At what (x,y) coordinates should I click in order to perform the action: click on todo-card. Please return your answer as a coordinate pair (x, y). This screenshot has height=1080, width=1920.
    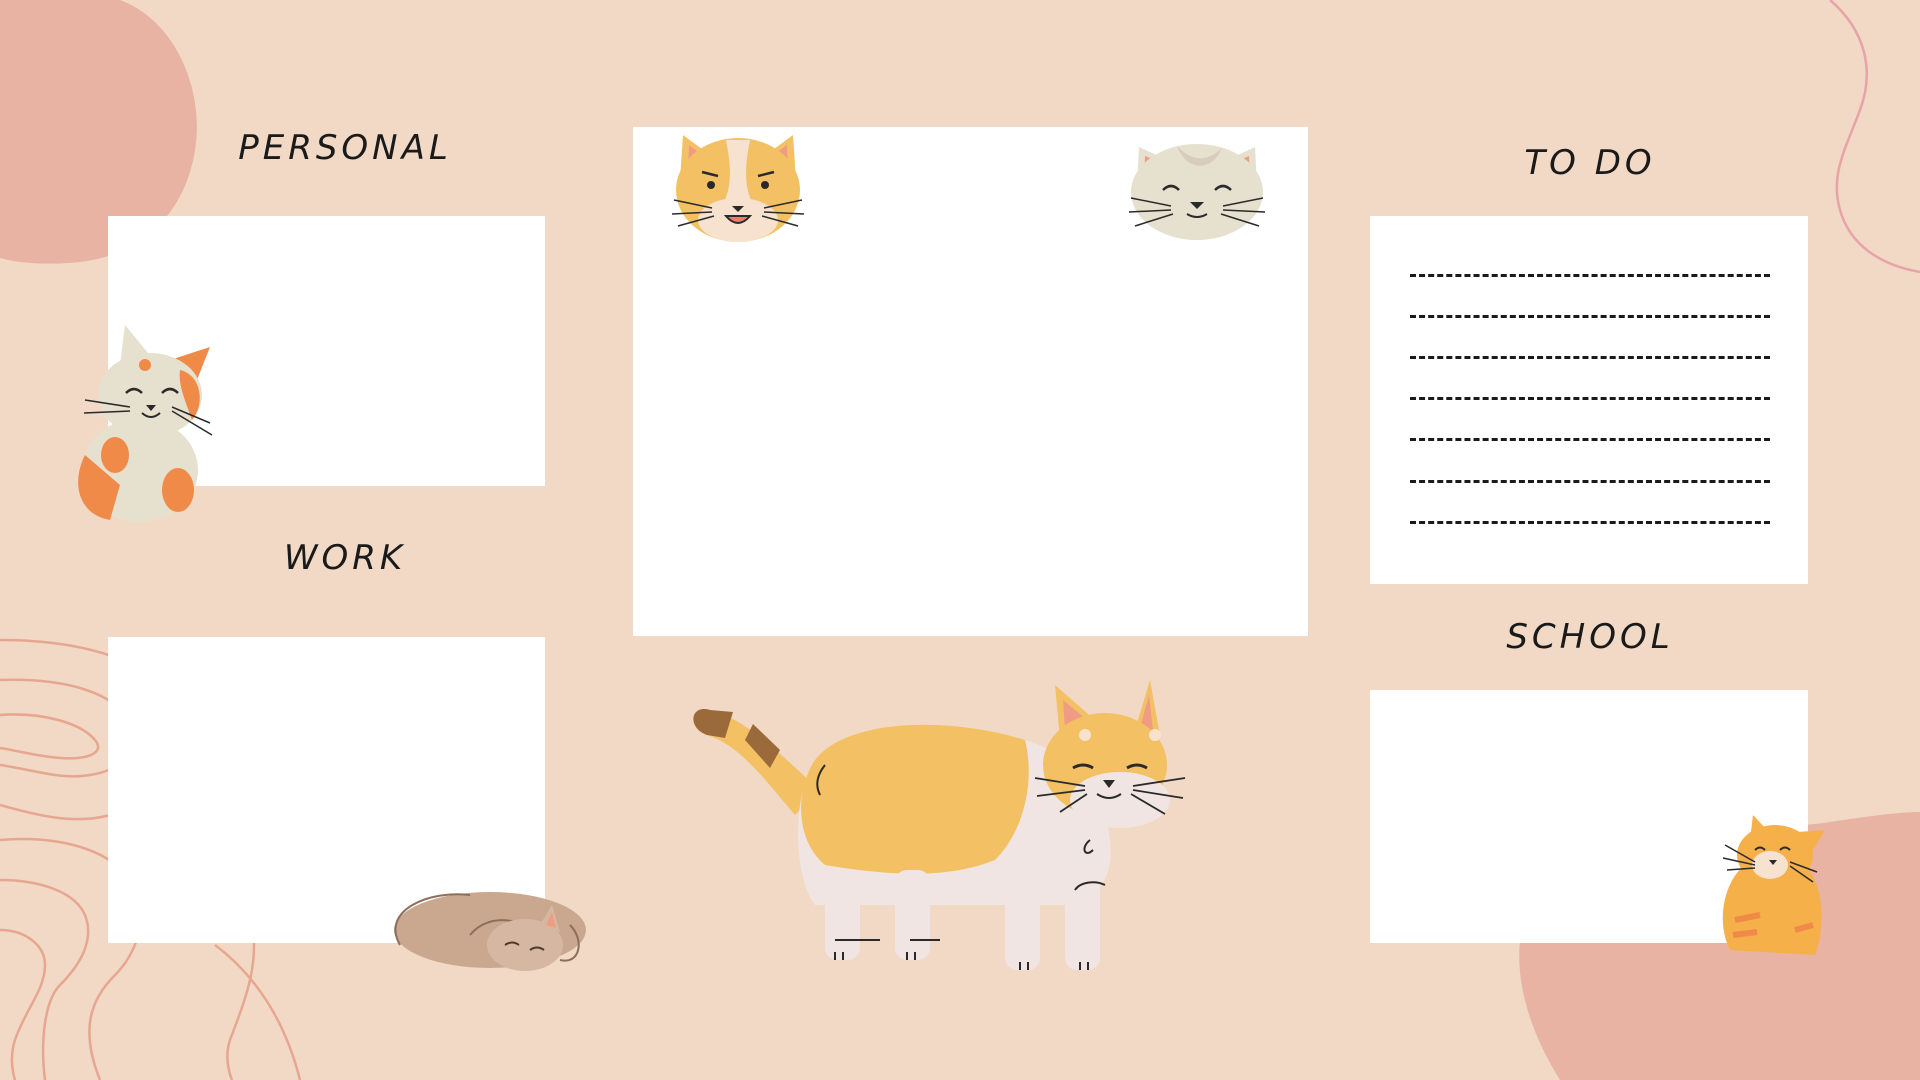
    Looking at the image, I should click on (1589, 400).